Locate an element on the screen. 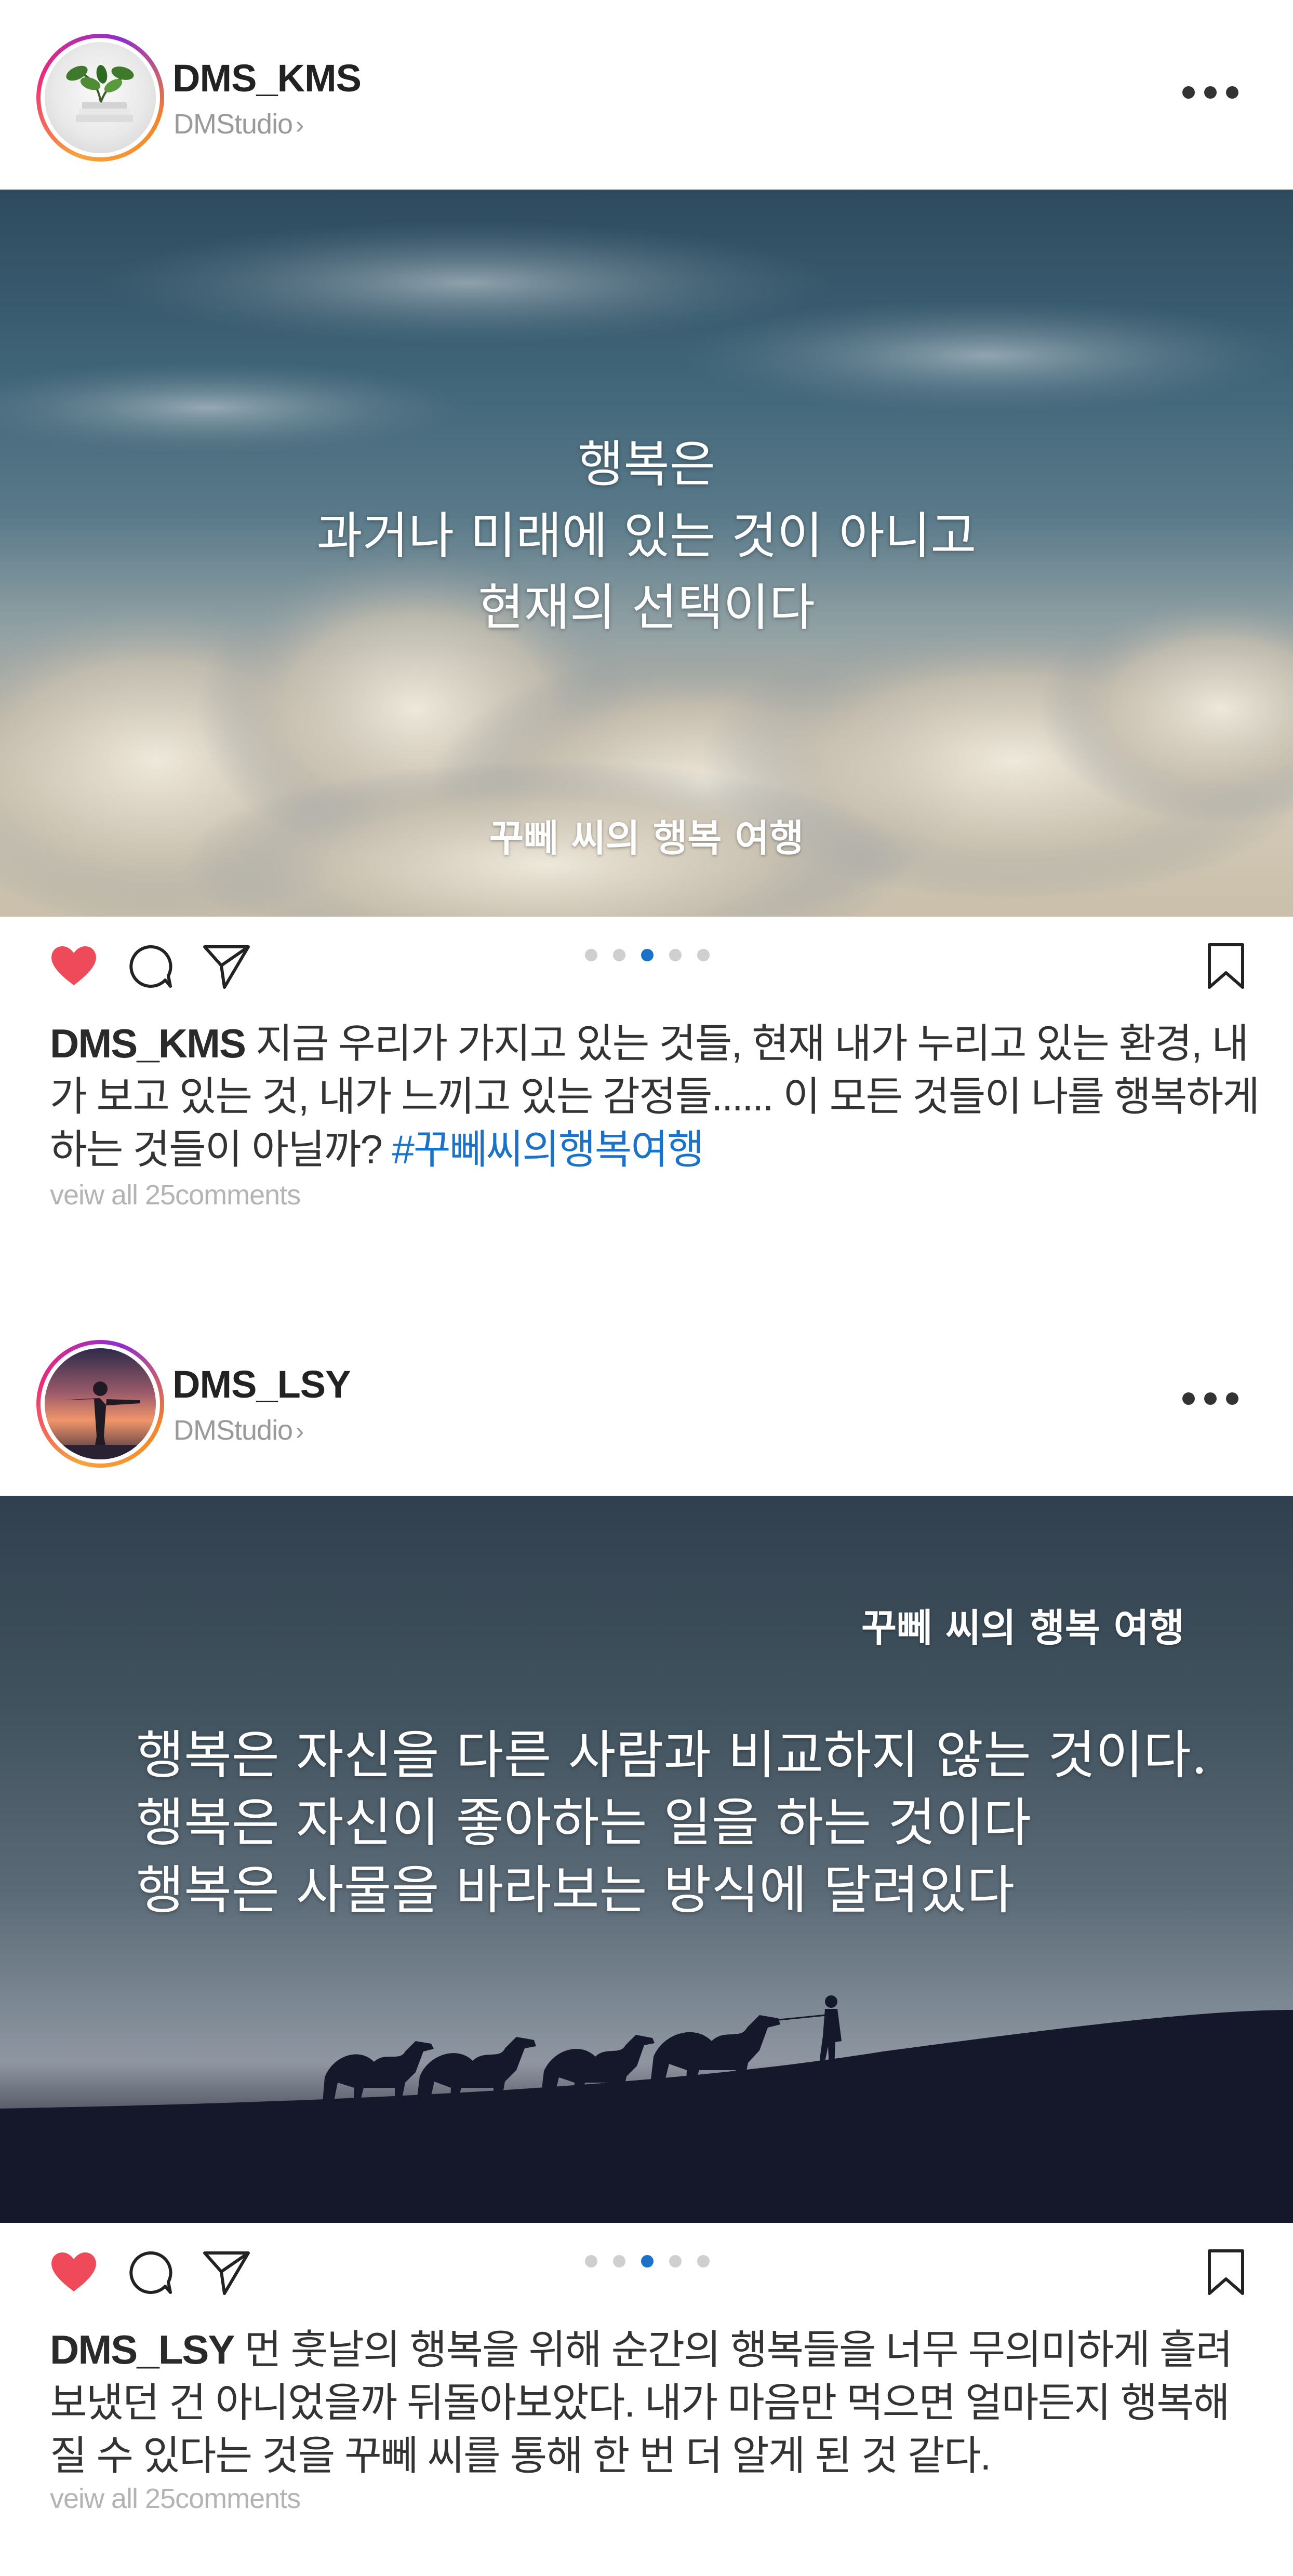  caption-username: DMS_KMS is located at coordinates (148, 1044).